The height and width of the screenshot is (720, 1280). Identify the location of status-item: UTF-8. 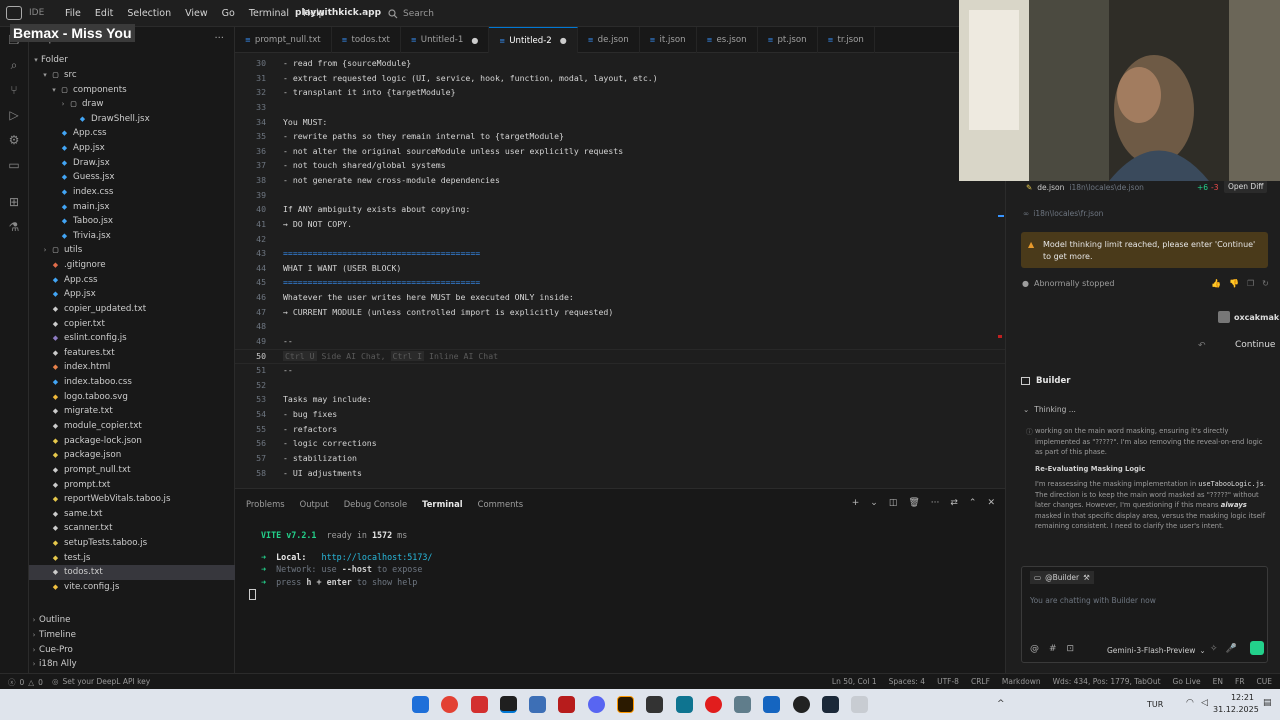
(948, 681).